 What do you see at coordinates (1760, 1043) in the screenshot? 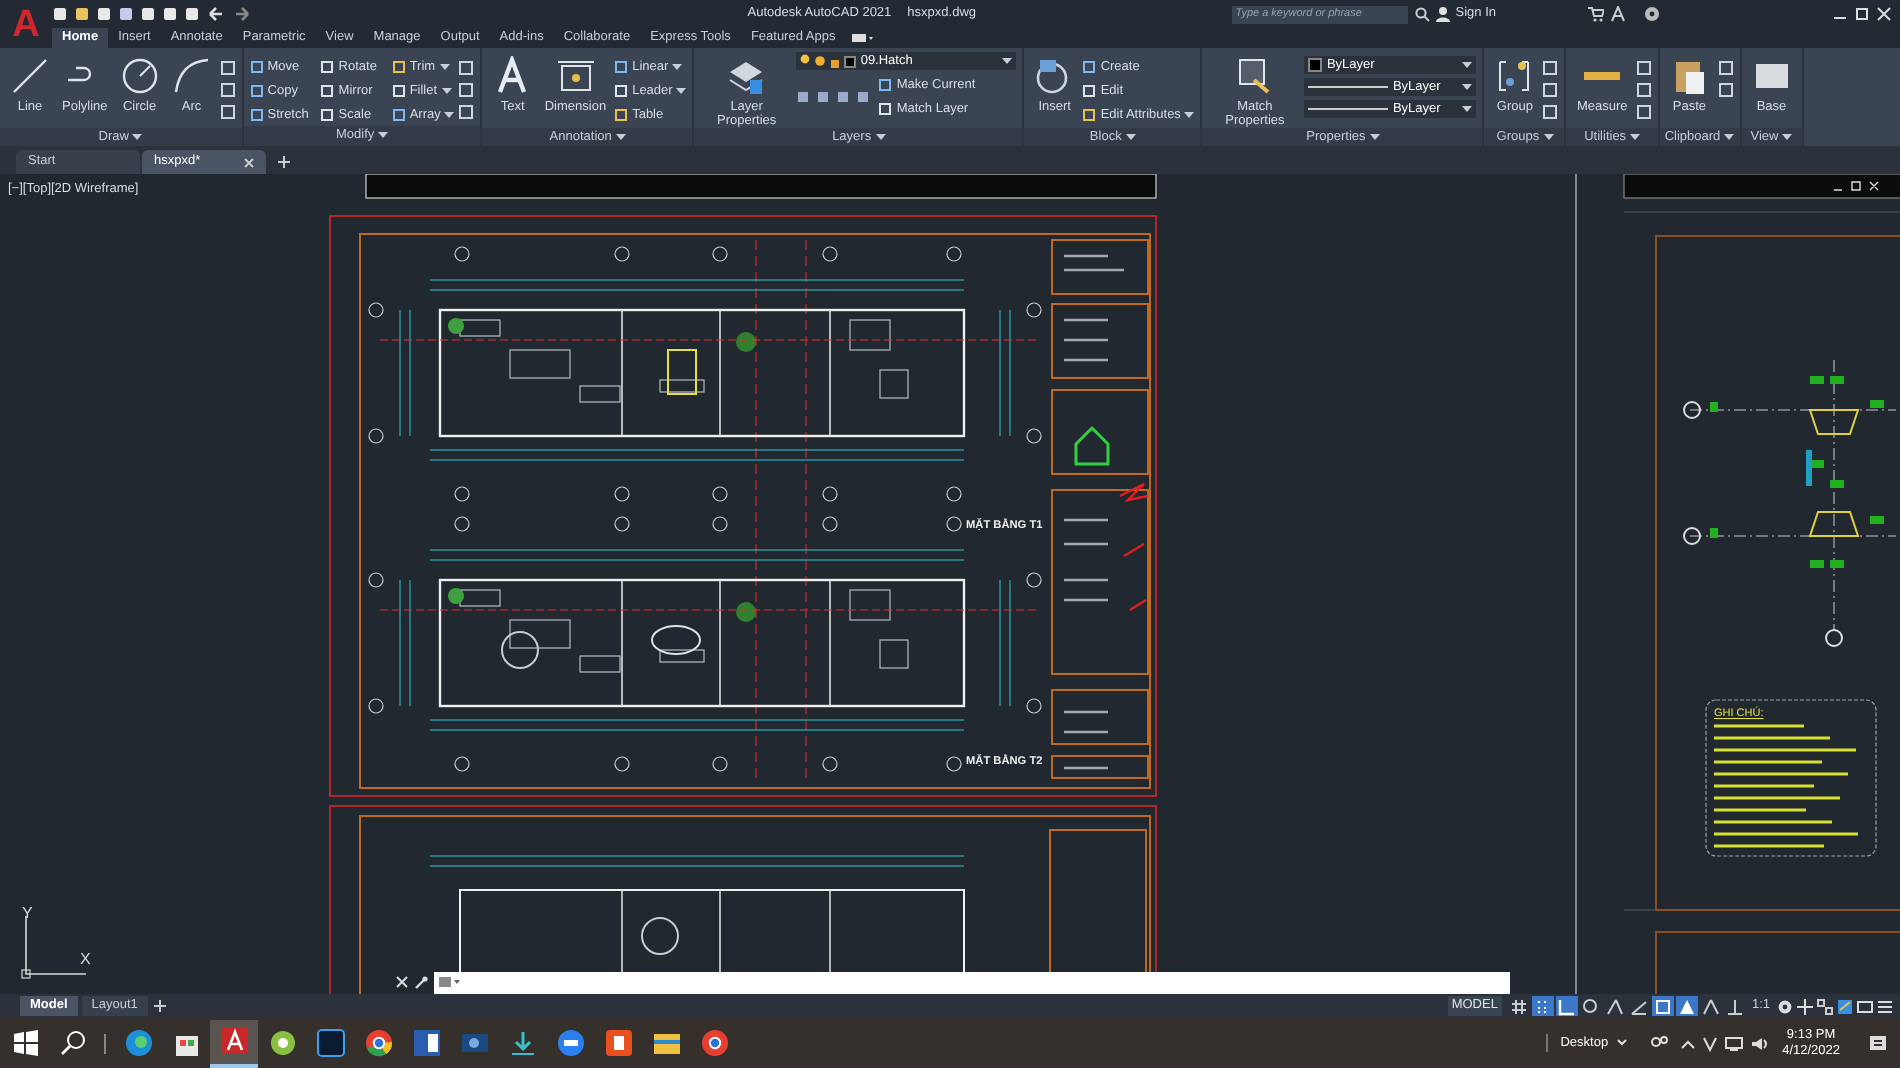
I see `speaker-icon` at bounding box center [1760, 1043].